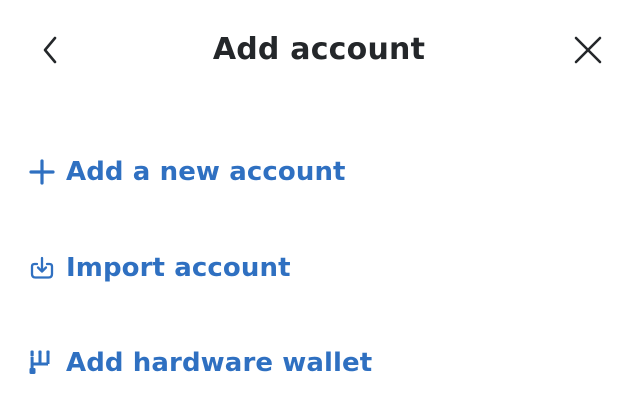 The height and width of the screenshot is (418, 638). I want to click on import-account-option: Import account, so click(159, 268).